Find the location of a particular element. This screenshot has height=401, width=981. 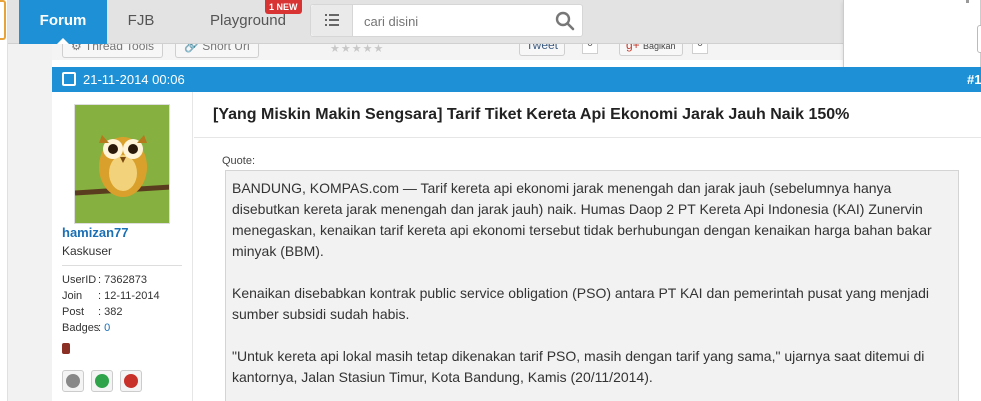

user-divider is located at coordinates (122, 265).